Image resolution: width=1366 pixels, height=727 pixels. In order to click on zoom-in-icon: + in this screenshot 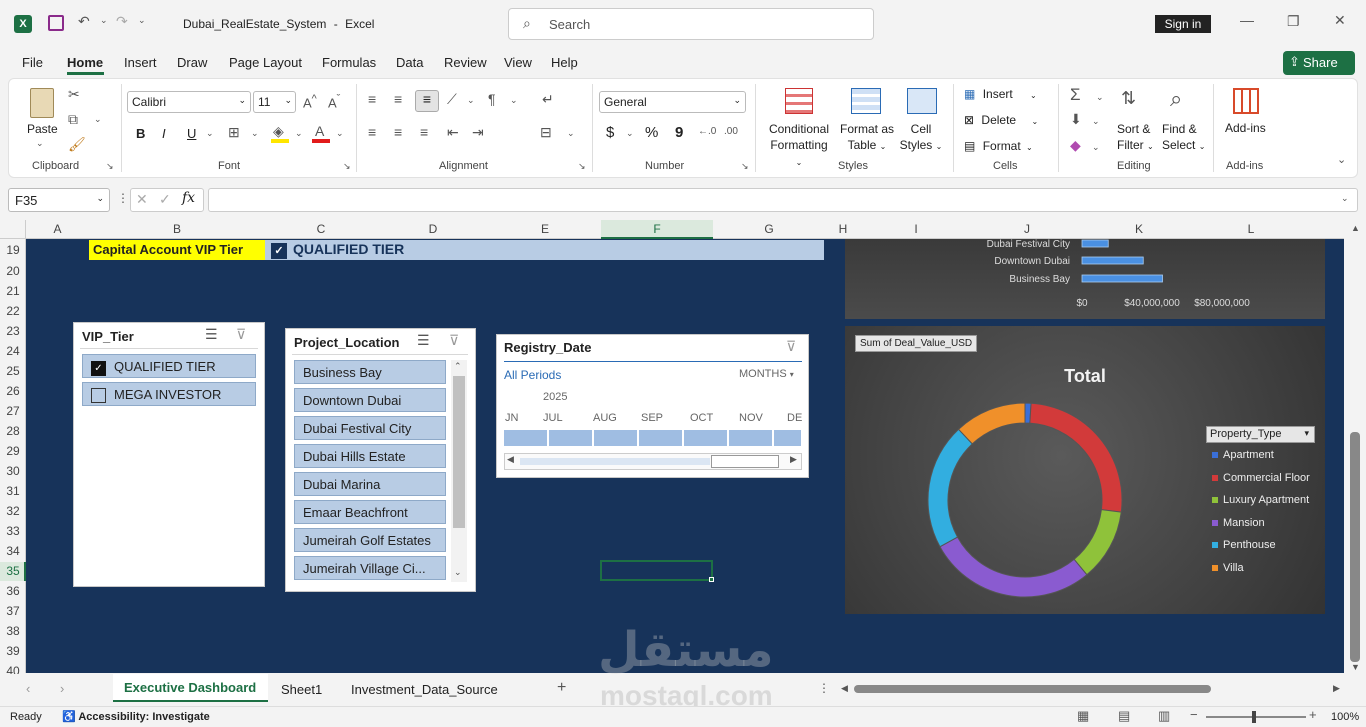, I will do `click(1313, 714)`.